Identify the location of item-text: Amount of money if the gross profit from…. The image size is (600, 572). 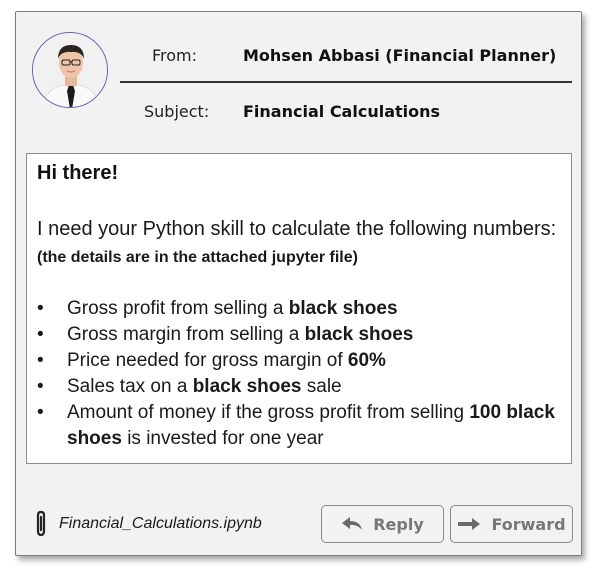
(268, 412).